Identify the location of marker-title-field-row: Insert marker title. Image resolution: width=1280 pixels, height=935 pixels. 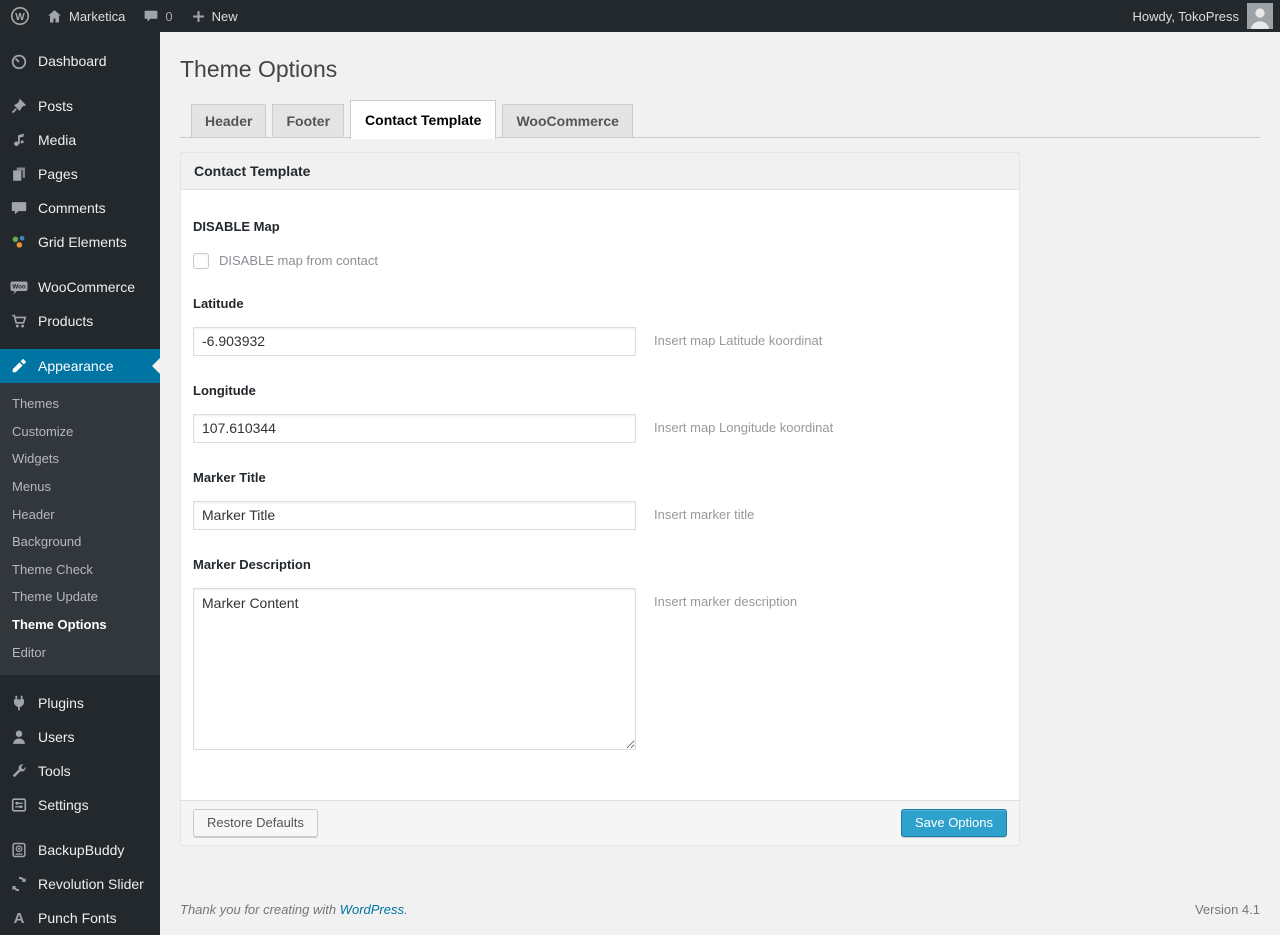
(600, 515).